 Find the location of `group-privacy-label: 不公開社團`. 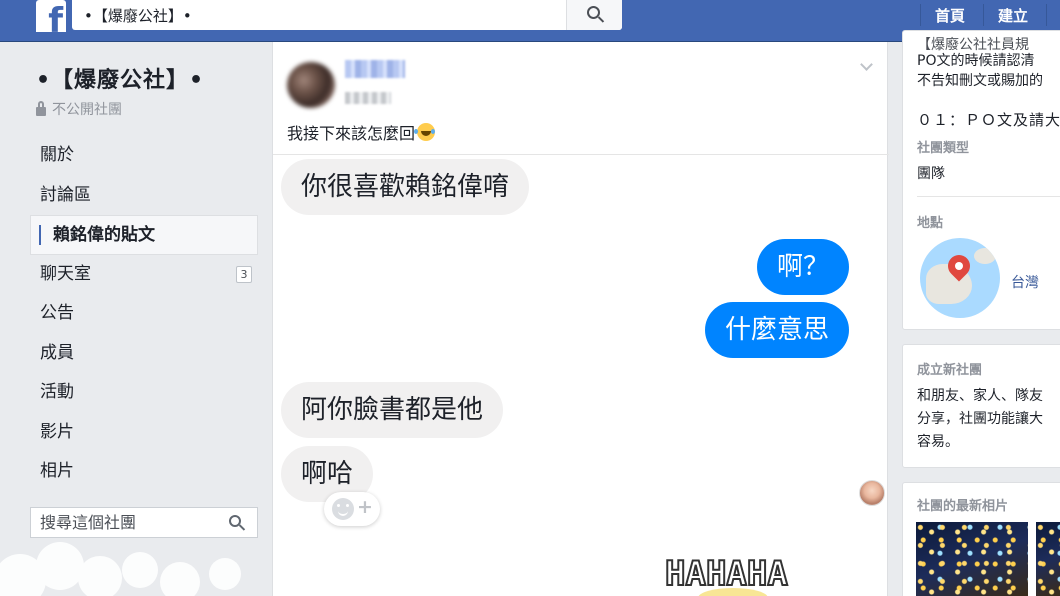

group-privacy-label: 不公開社團 is located at coordinates (87, 110).